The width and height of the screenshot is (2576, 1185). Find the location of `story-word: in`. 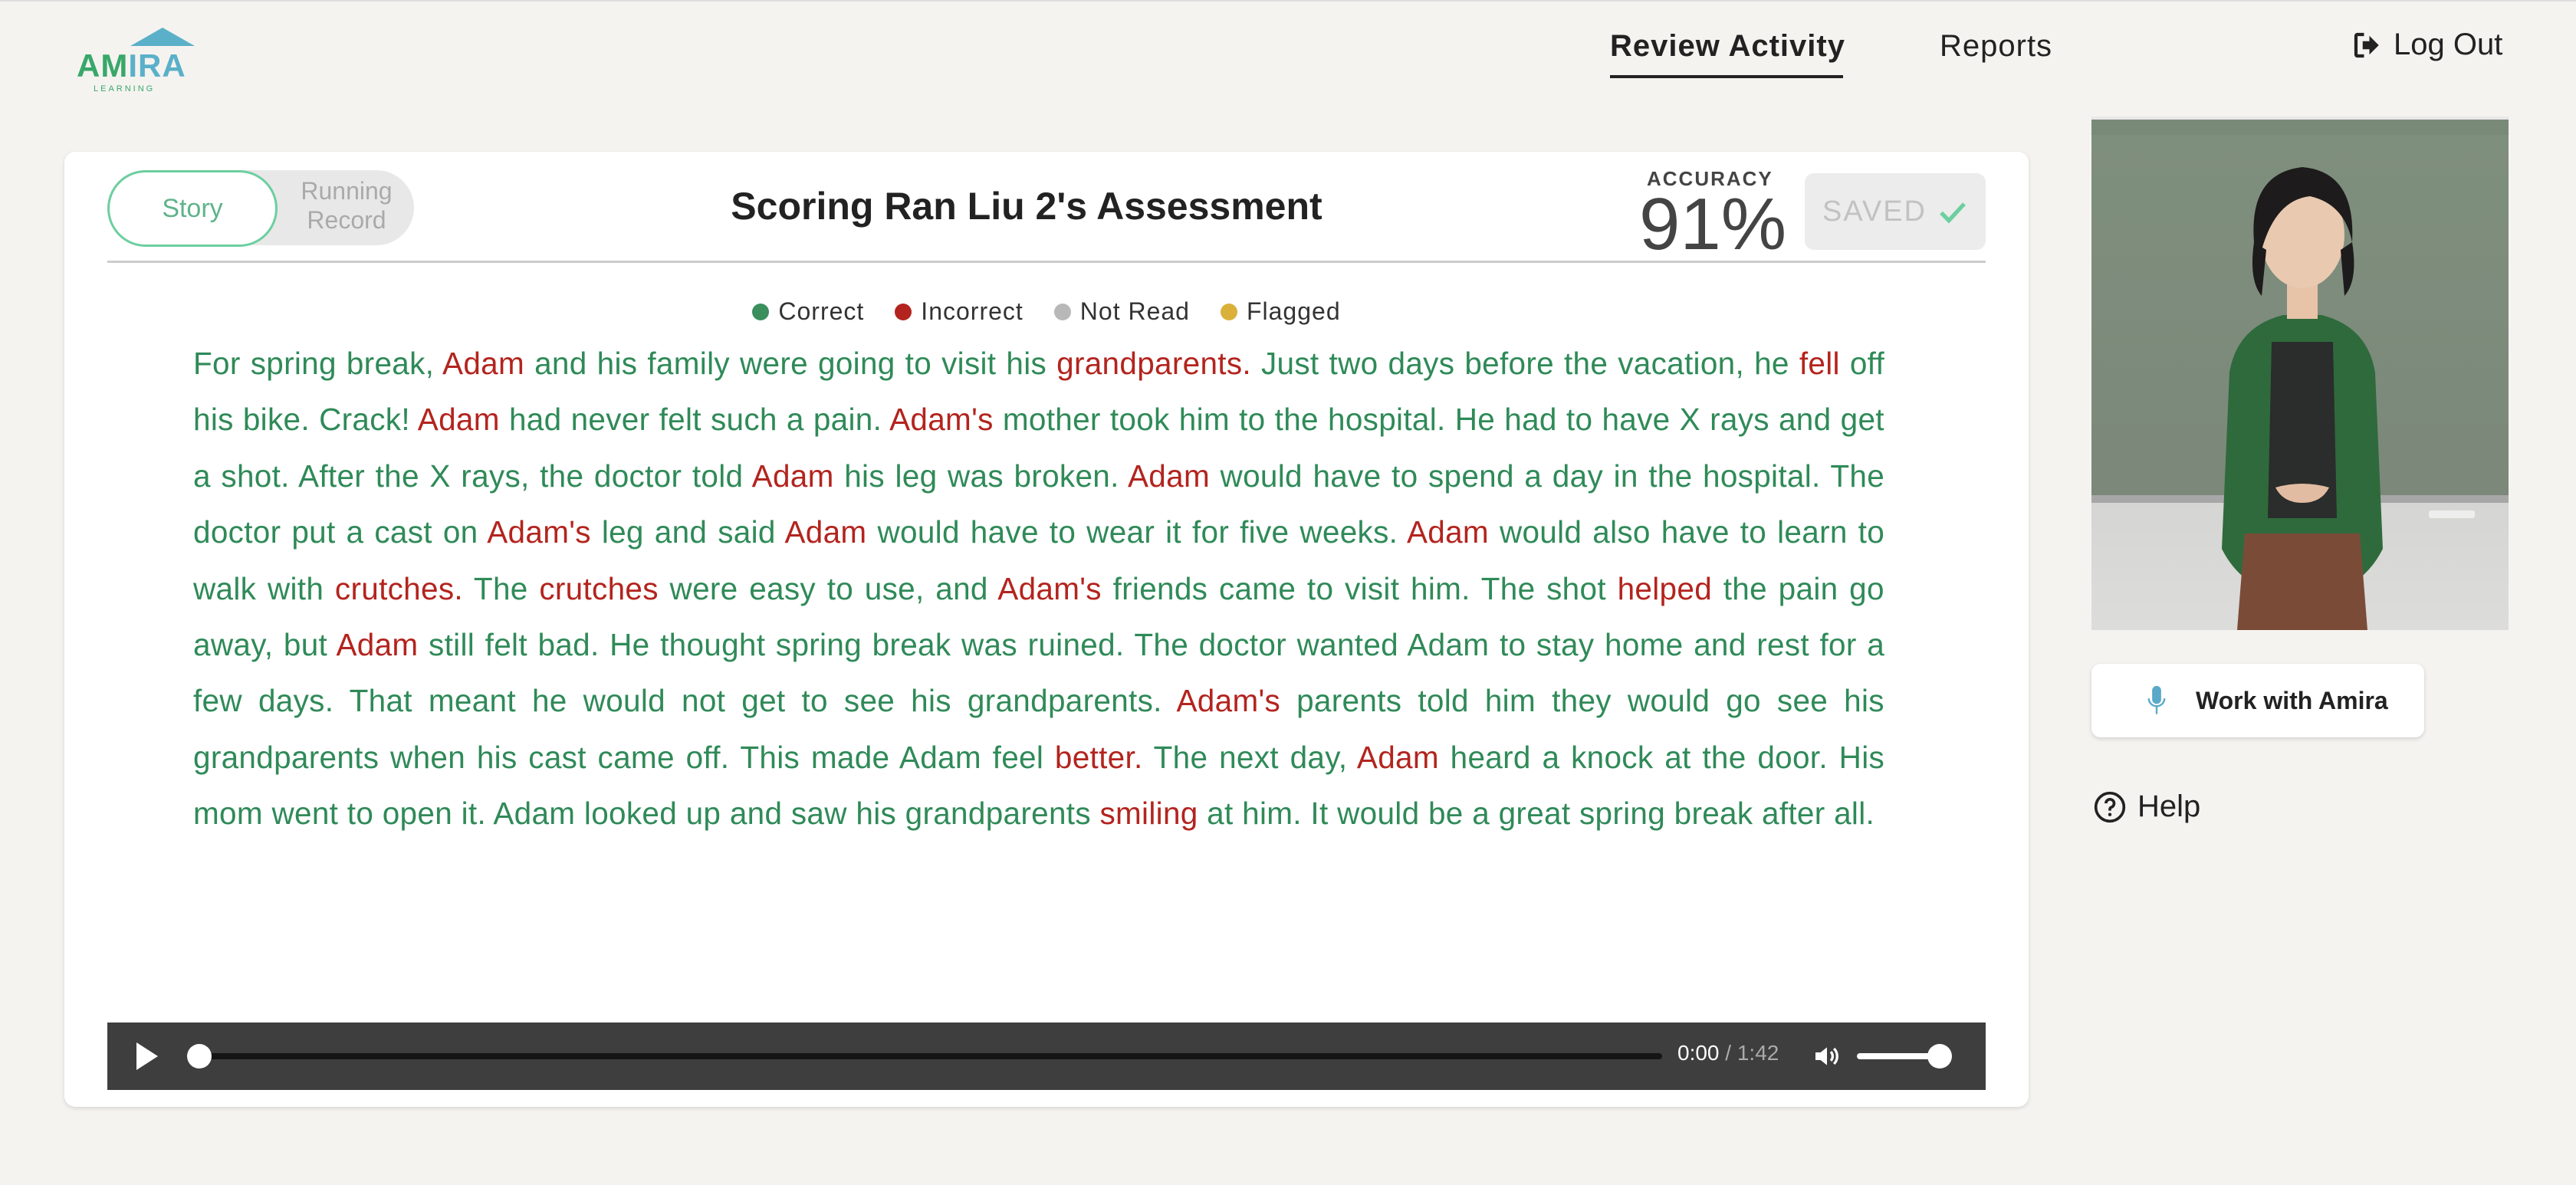

story-word: in is located at coordinates (1626, 476).